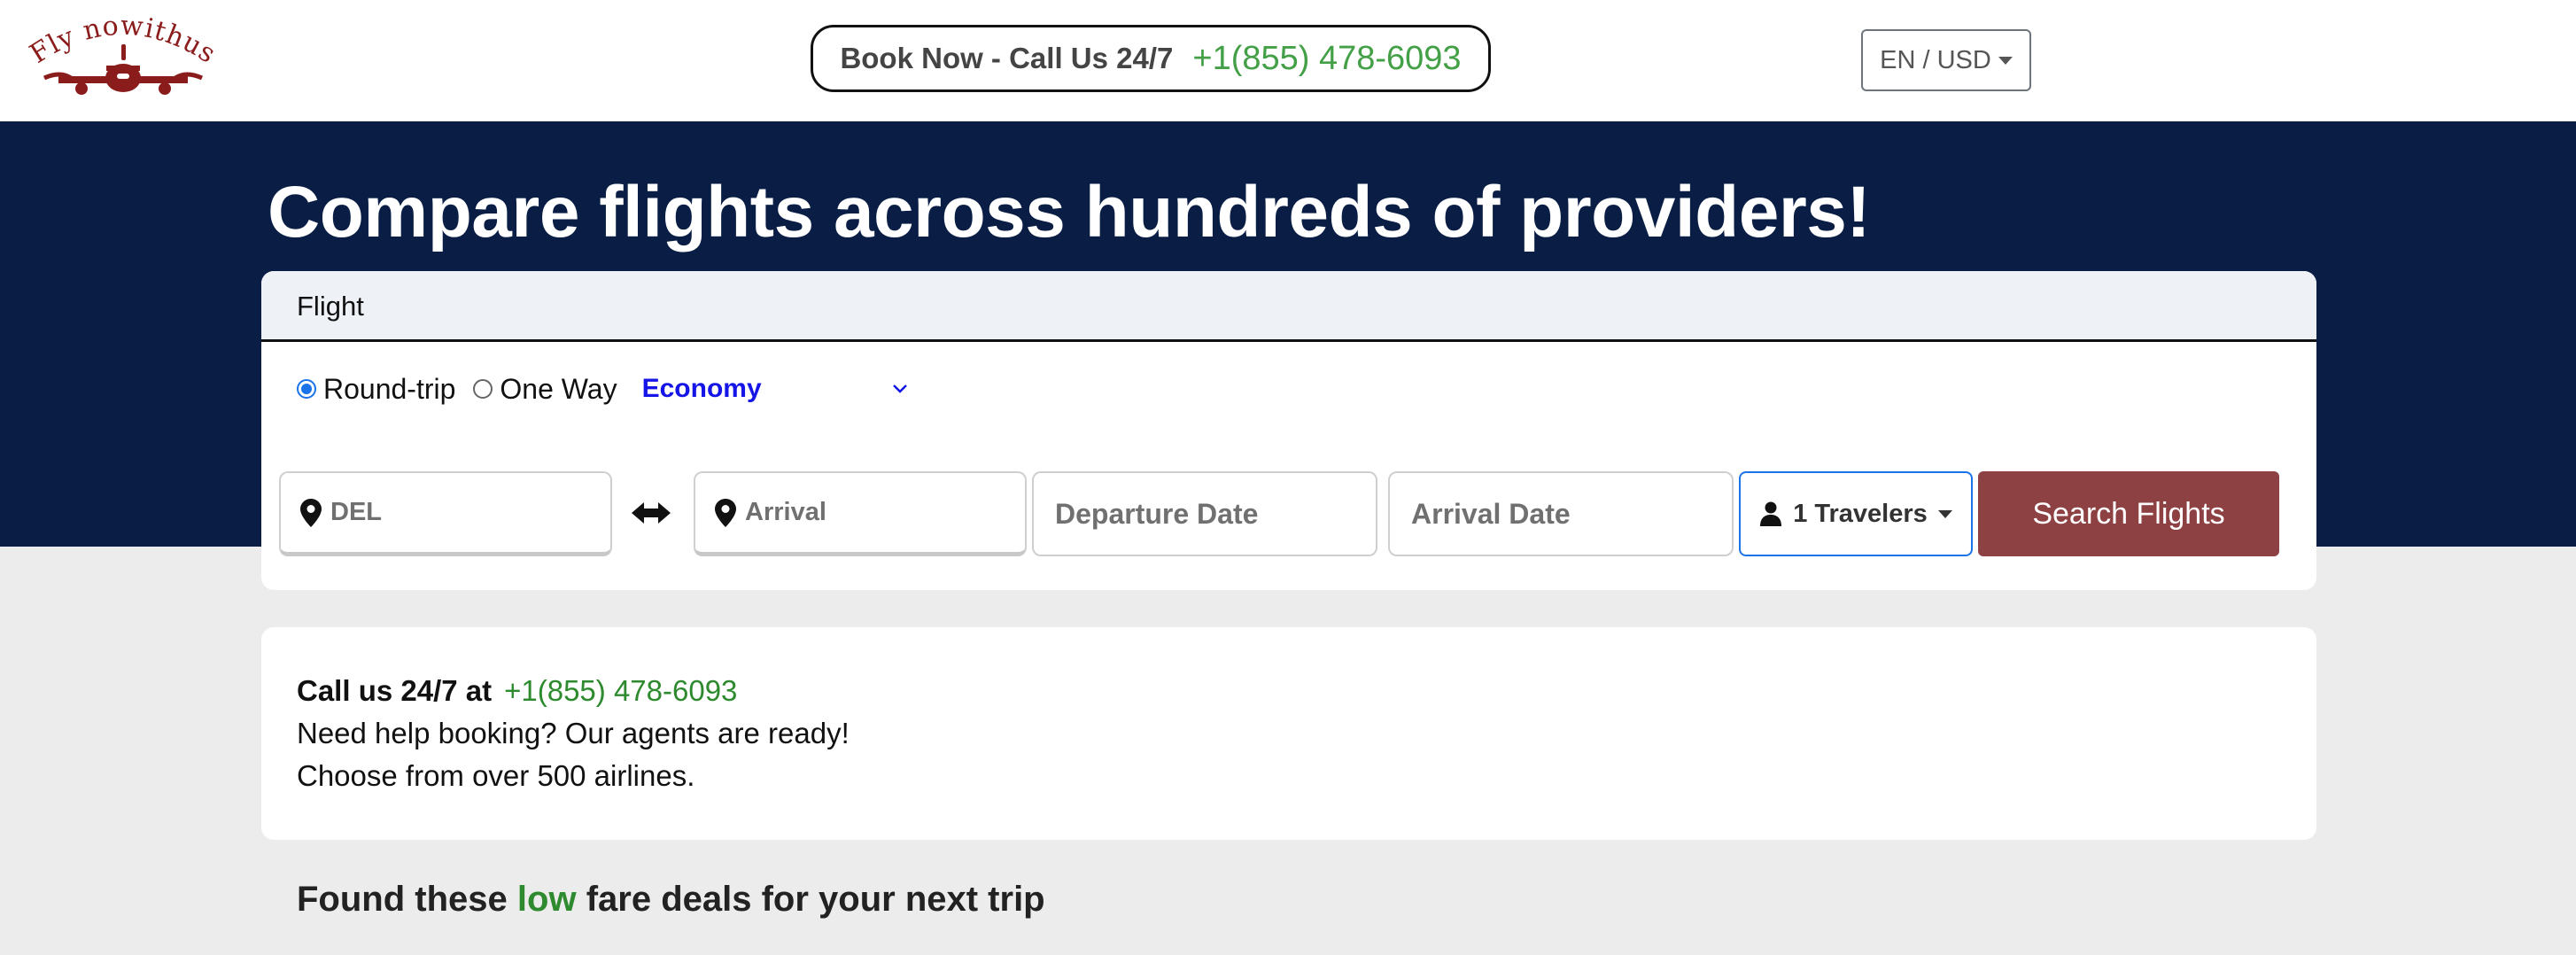  I want to click on tab-flight-label: Flight, so click(330, 306).